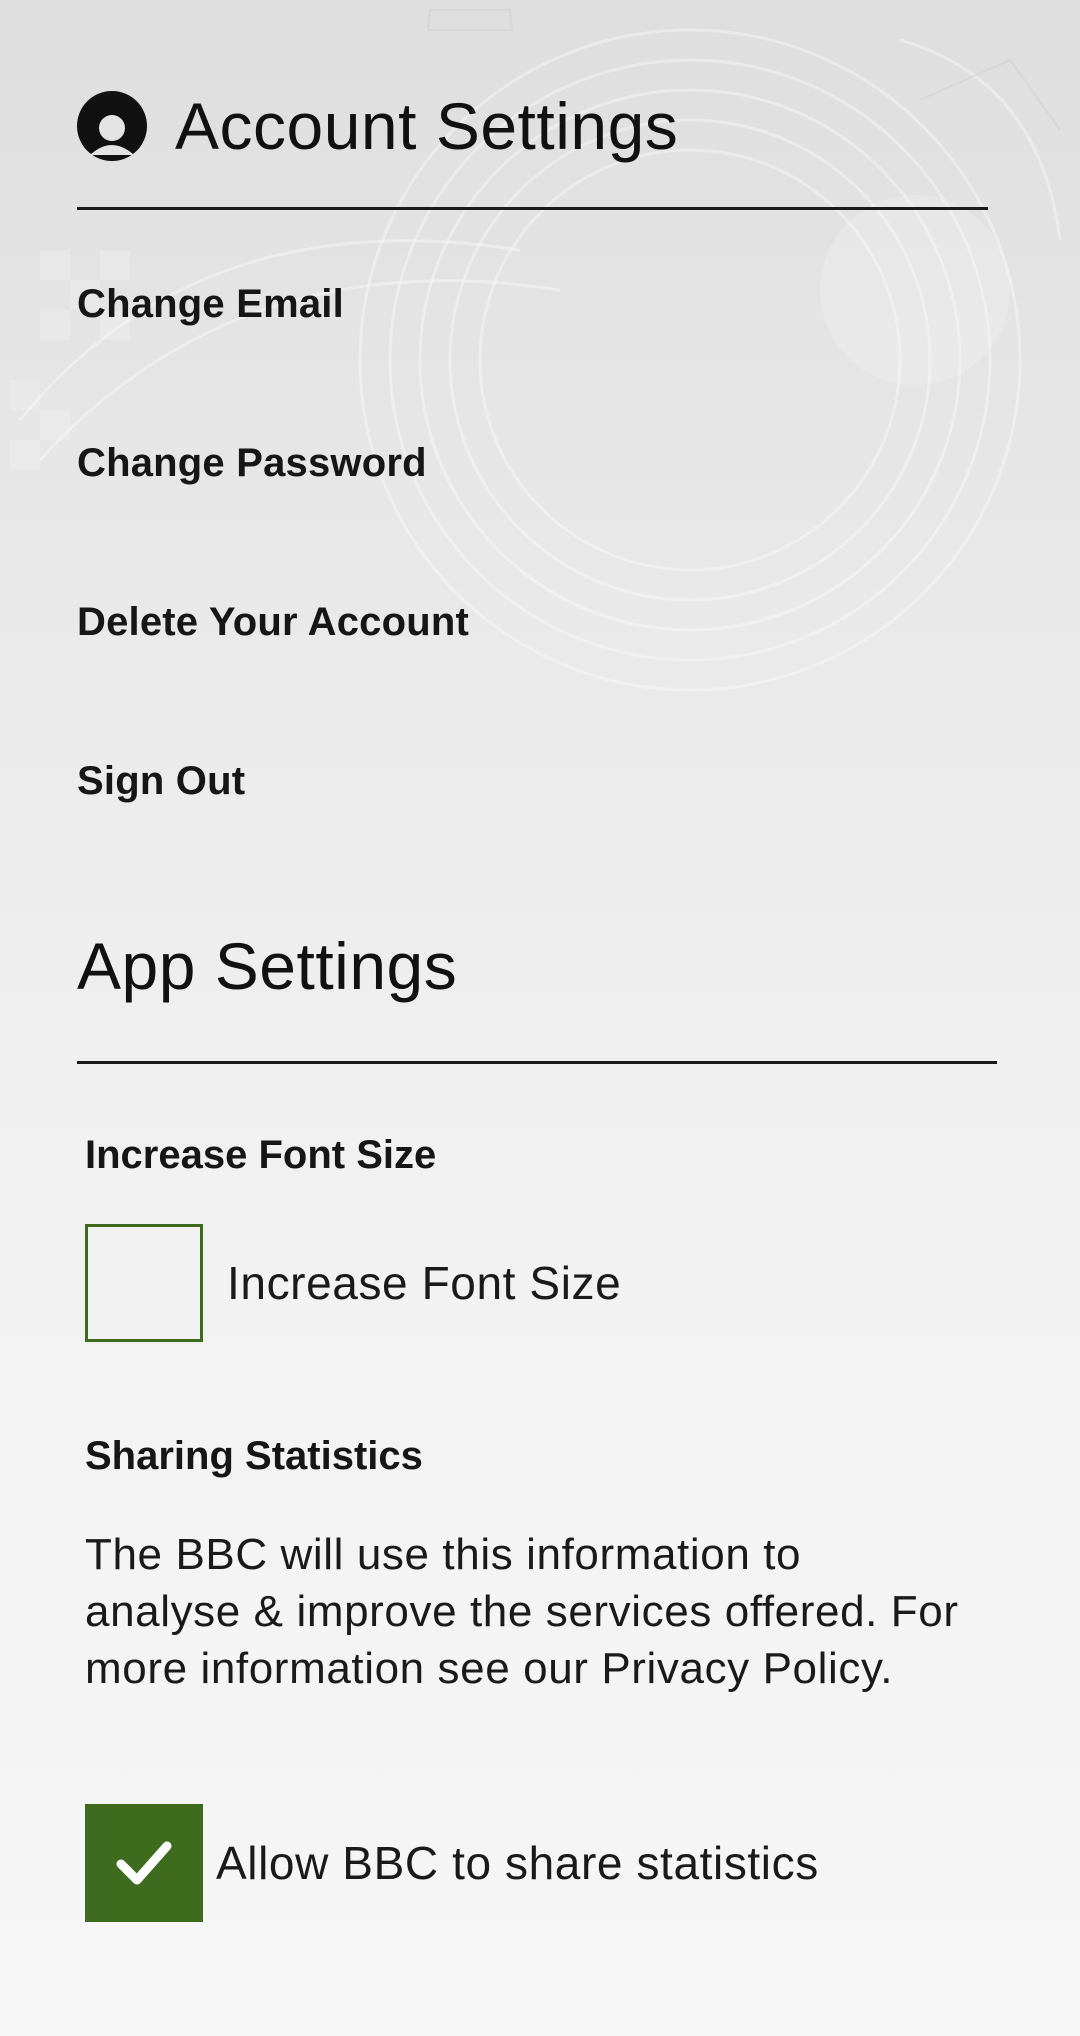 The width and height of the screenshot is (1080, 2036). What do you see at coordinates (112, 126) in the screenshot?
I see `account-circle-icon` at bounding box center [112, 126].